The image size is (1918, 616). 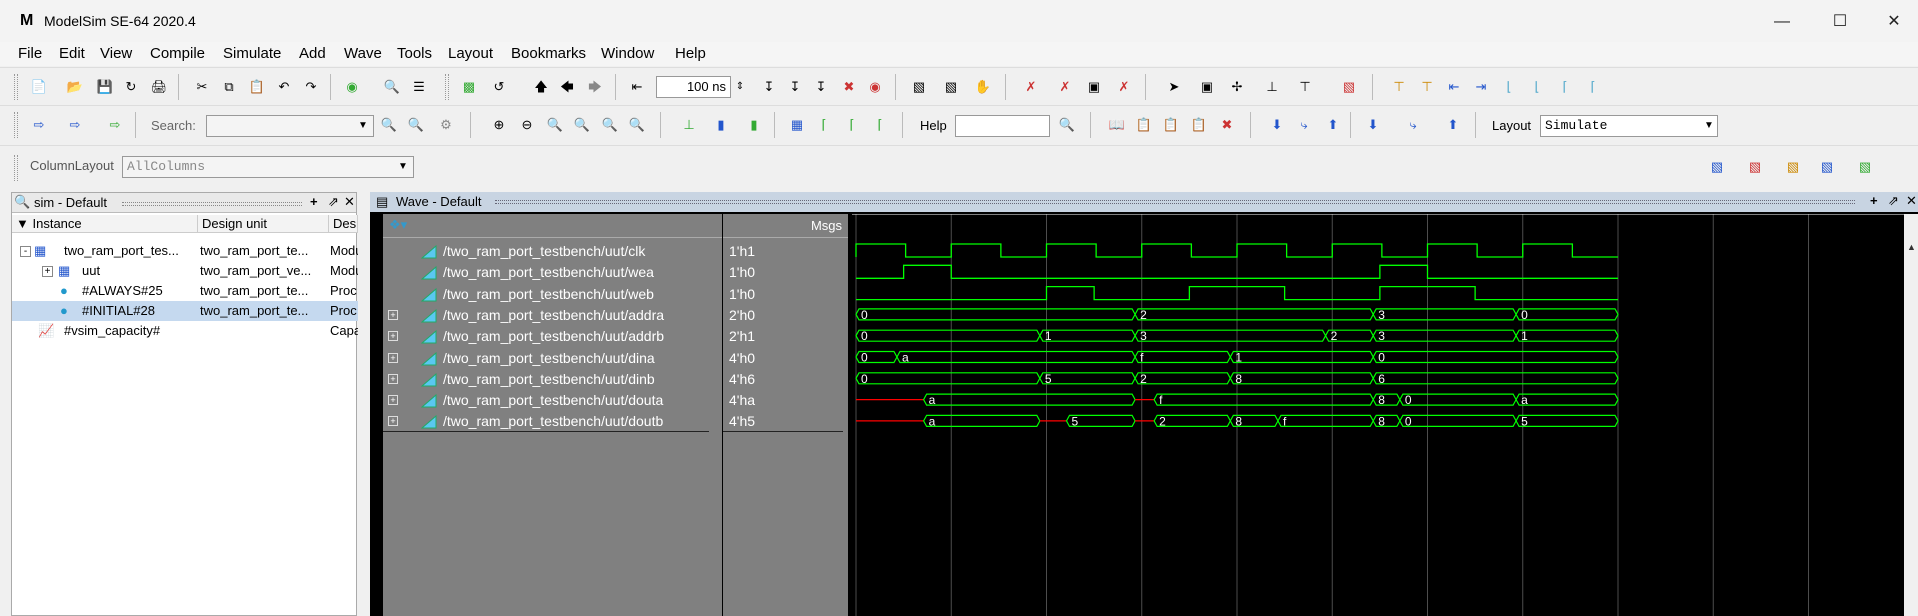 What do you see at coordinates (1755, 167) in the screenshot?
I see `layout-icon-2: ▧` at bounding box center [1755, 167].